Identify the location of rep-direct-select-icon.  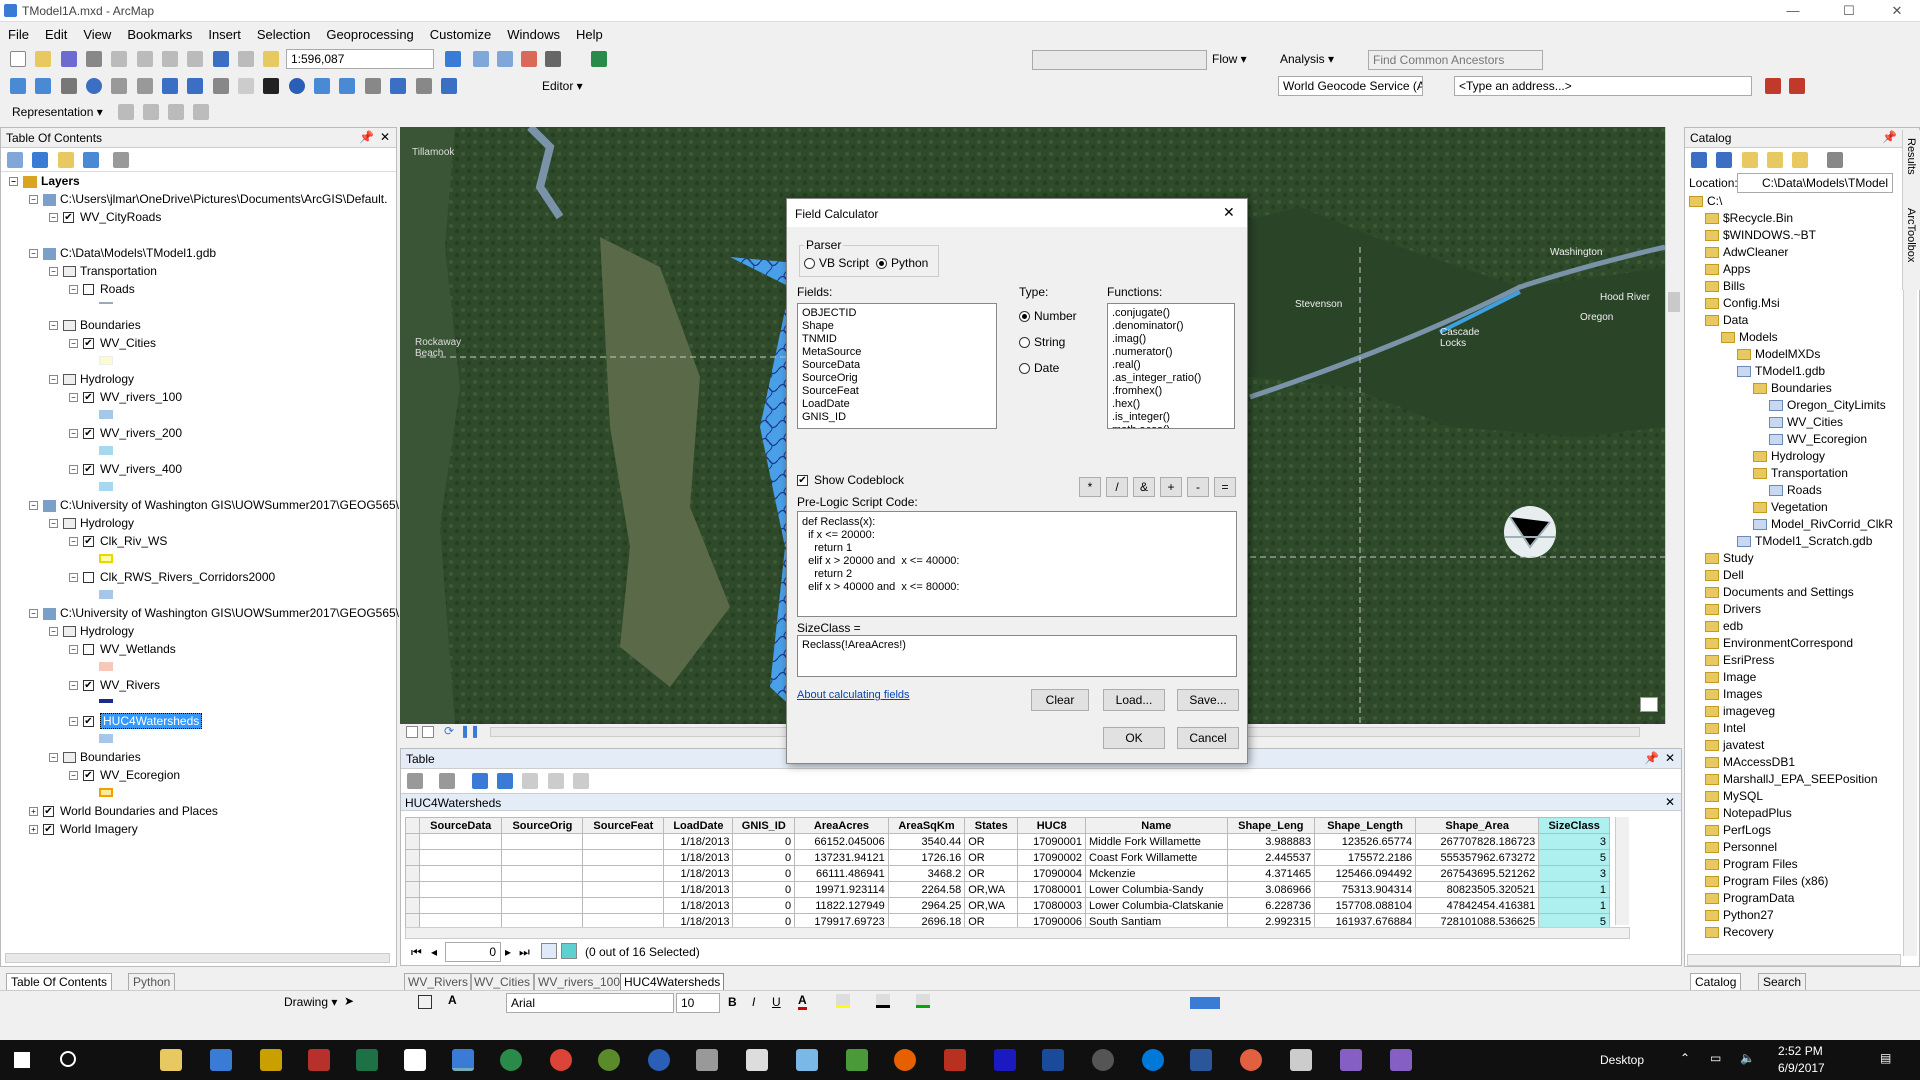
(151, 112).